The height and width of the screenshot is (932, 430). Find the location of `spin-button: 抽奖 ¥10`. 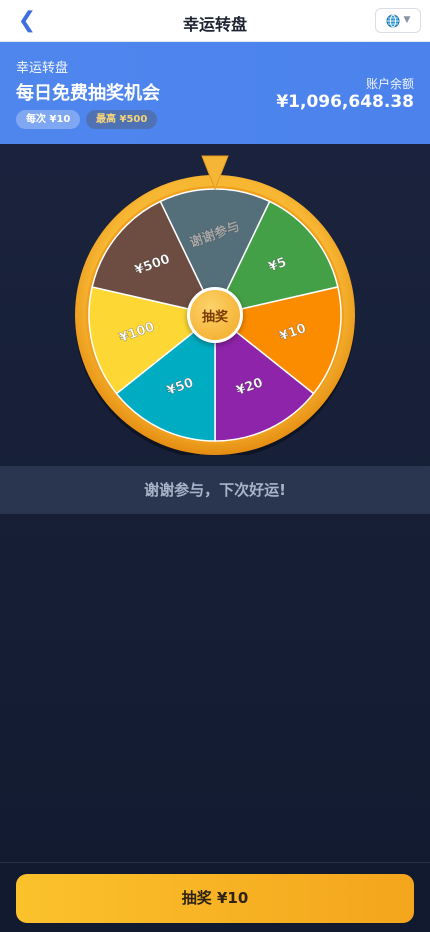

spin-button: 抽奖 ¥10 is located at coordinates (215, 898).